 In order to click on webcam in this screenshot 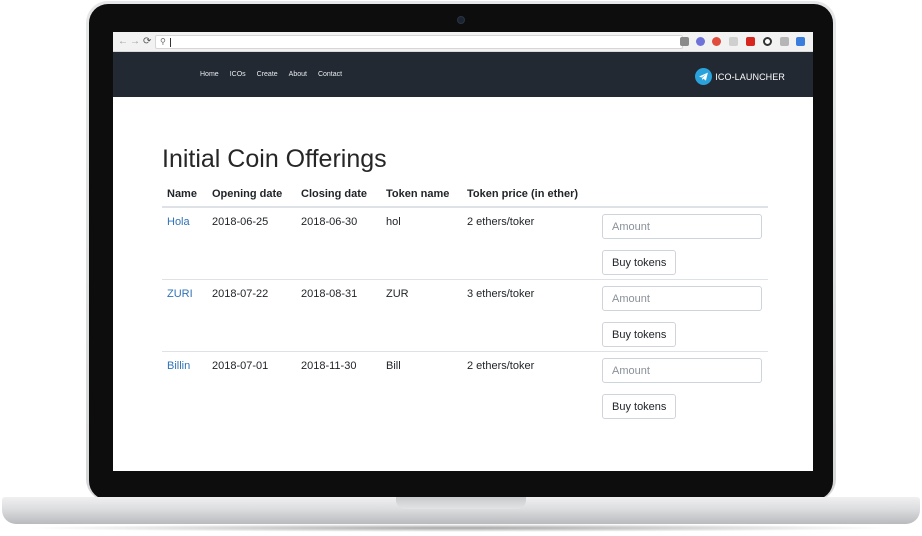, I will do `click(461, 20)`.